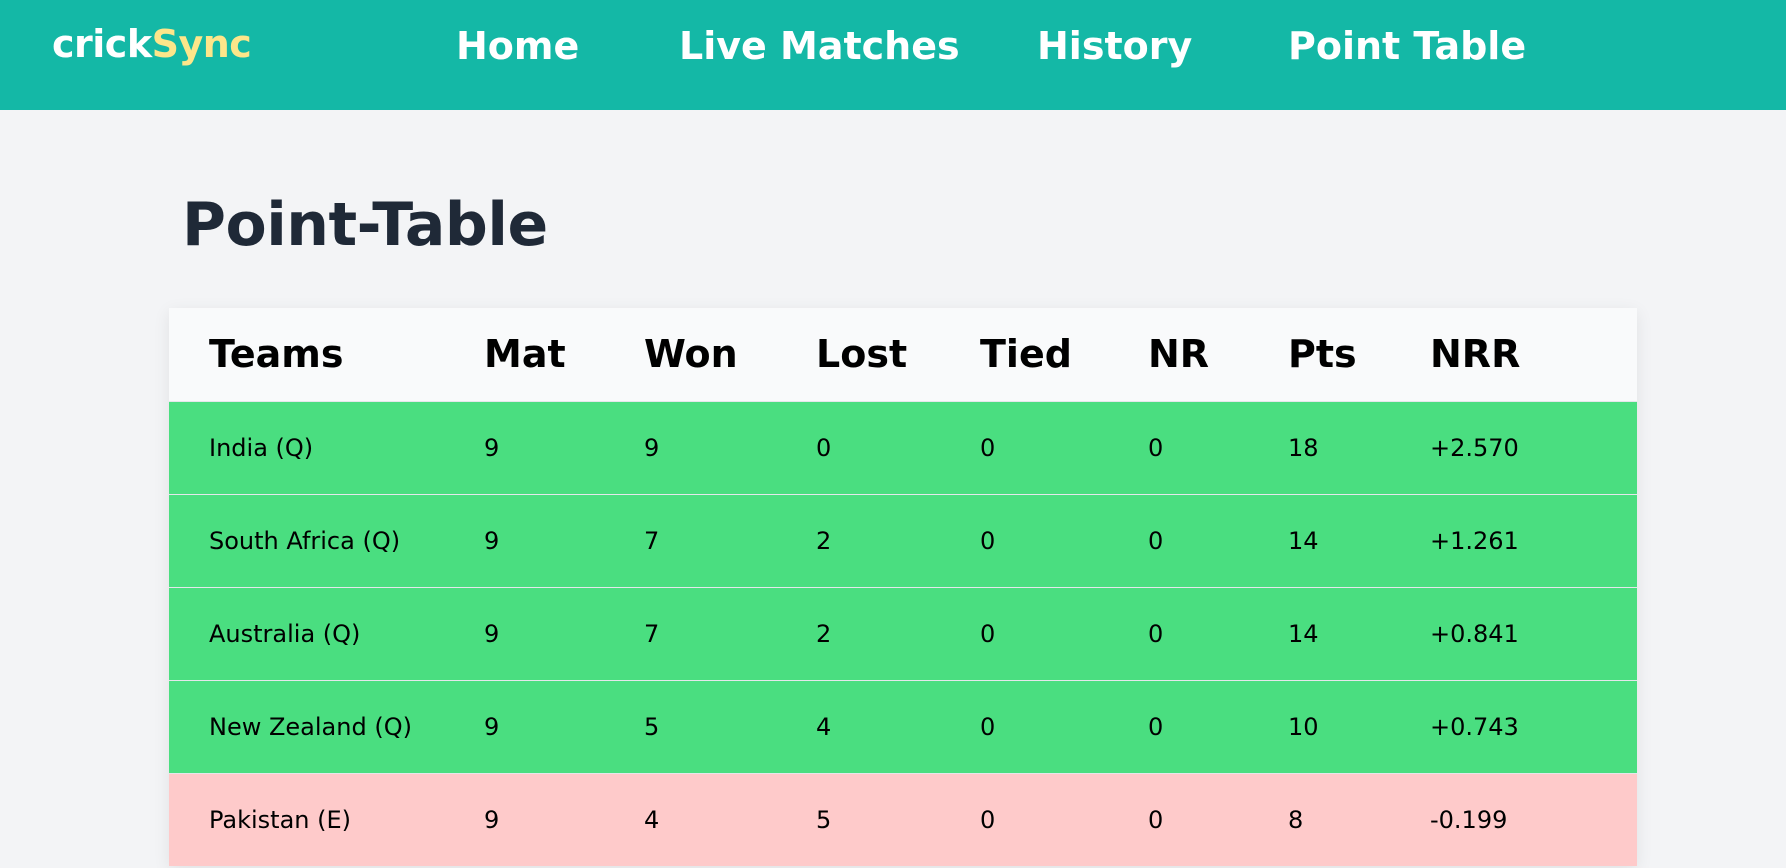 The image size is (1786, 868). What do you see at coordinates (824, 447) in the screenshot?
I see `cell-lost: 0` at bounding box center [824, 447].